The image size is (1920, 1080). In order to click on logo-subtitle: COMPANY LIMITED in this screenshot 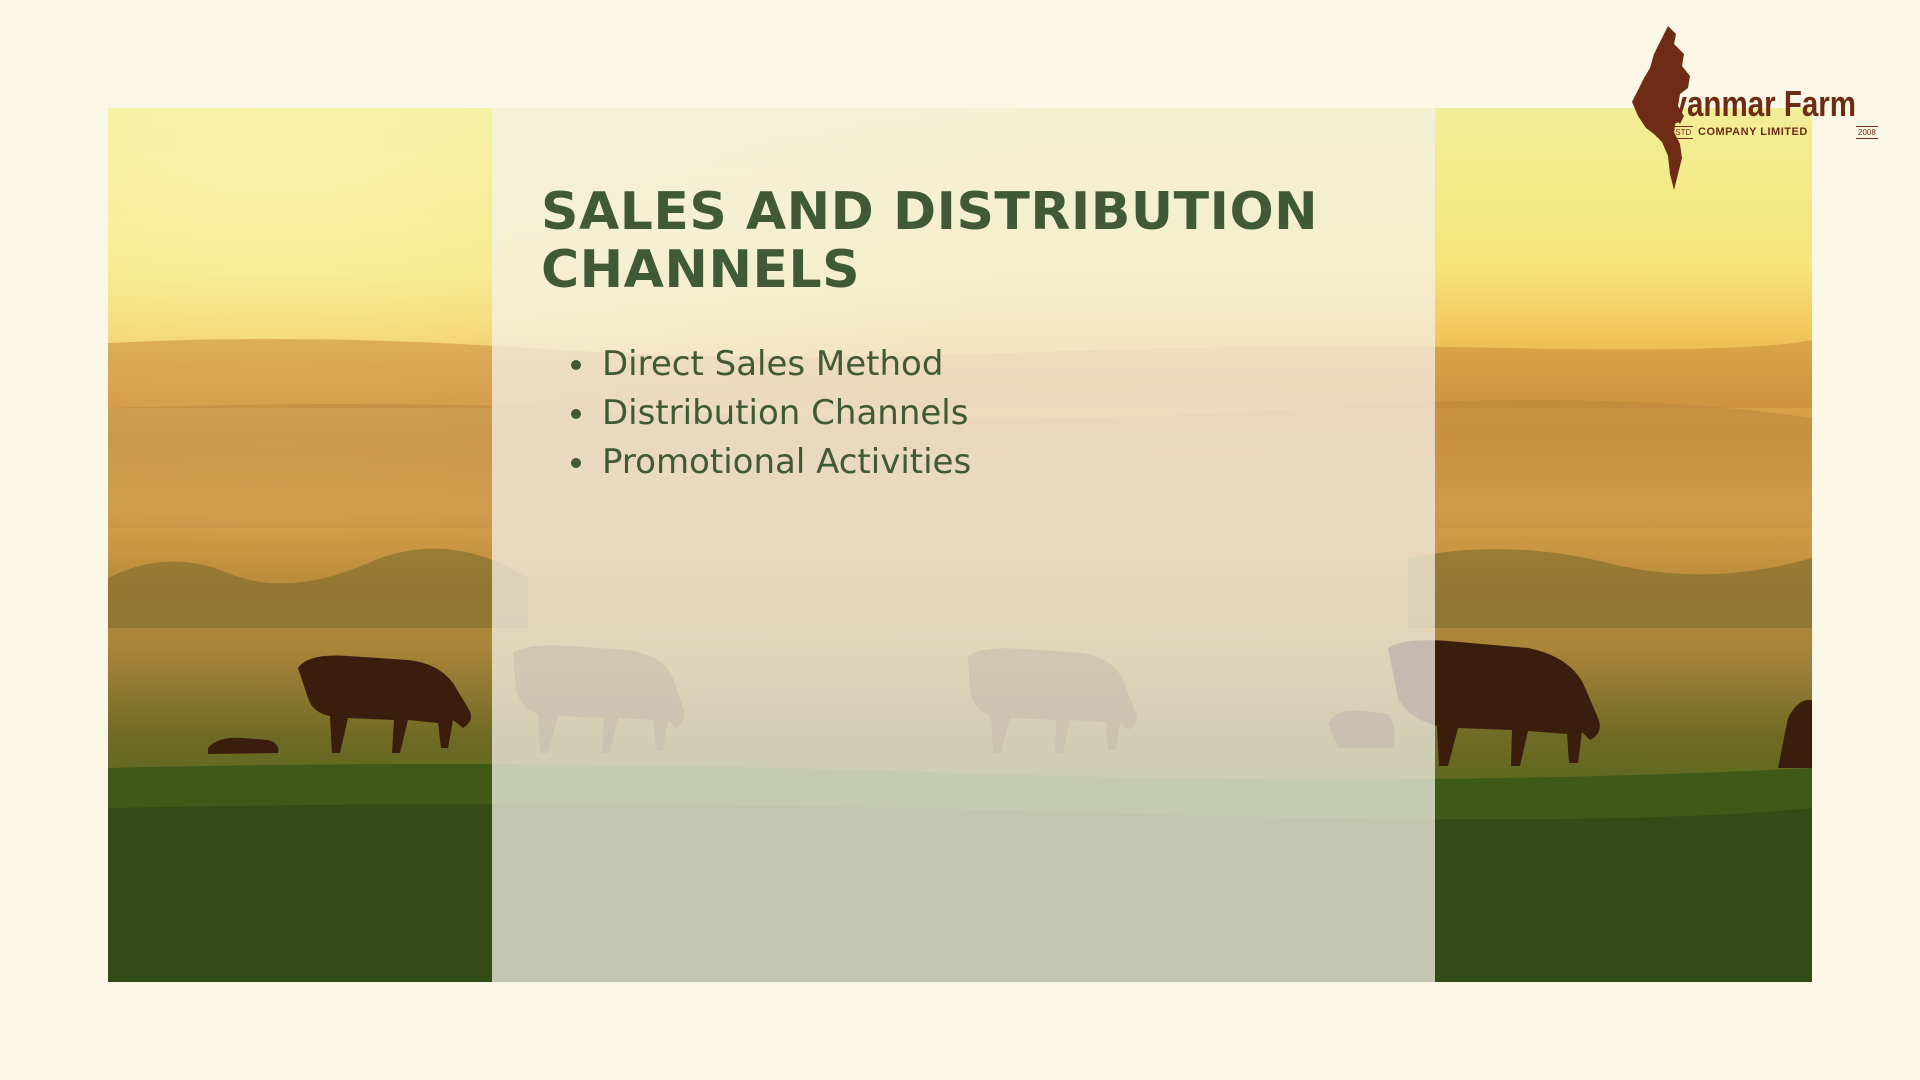, I will do `click(1753, 132)`.